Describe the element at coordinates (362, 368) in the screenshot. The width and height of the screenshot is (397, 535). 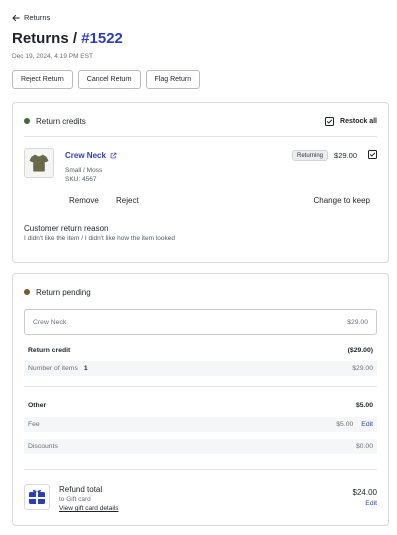
I see `items-amount: $29.00` at that location.